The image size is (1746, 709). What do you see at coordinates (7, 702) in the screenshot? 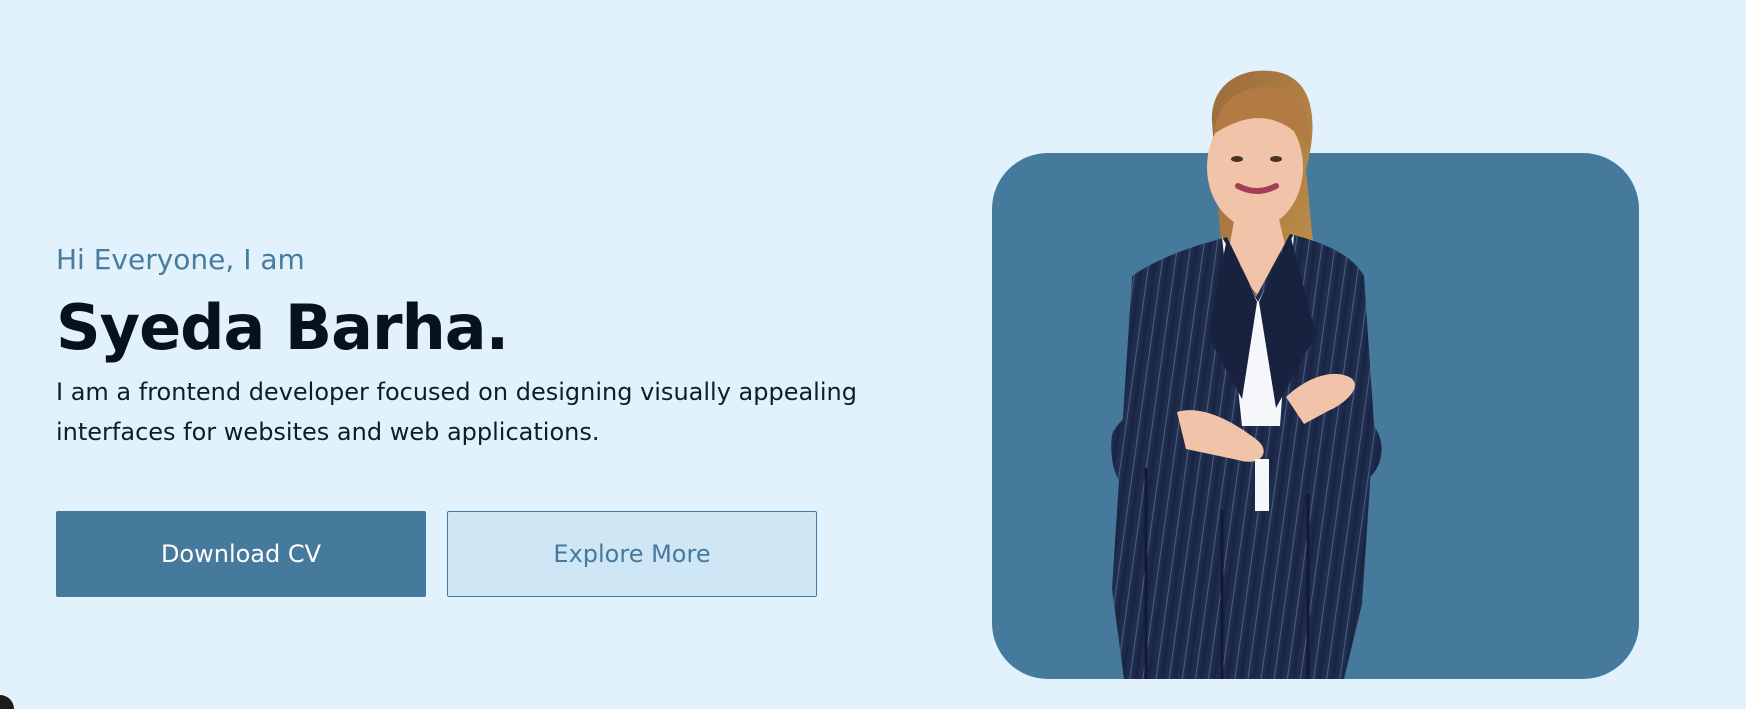
I see `floating-action-dot-icon` at bounding box center [7, 702].